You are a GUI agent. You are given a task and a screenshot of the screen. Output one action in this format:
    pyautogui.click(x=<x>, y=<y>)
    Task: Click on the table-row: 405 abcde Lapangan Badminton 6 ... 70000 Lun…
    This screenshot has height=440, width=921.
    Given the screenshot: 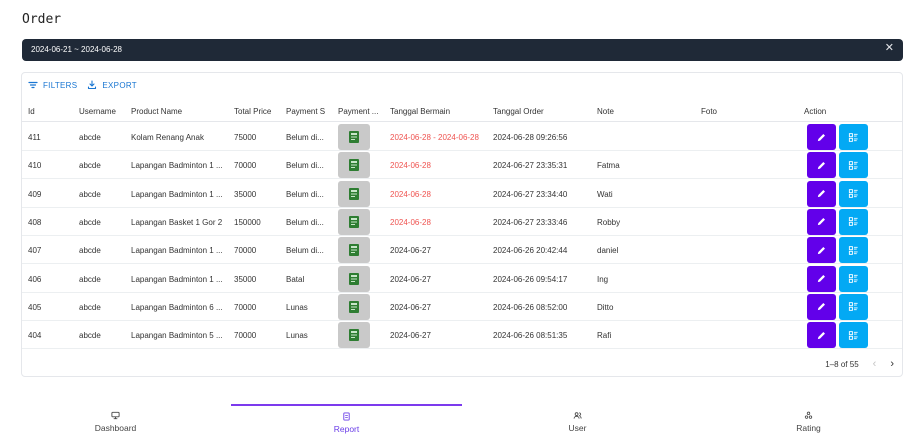 What is the action you would take?
    pyautogui.click(x=462, y=307)
    